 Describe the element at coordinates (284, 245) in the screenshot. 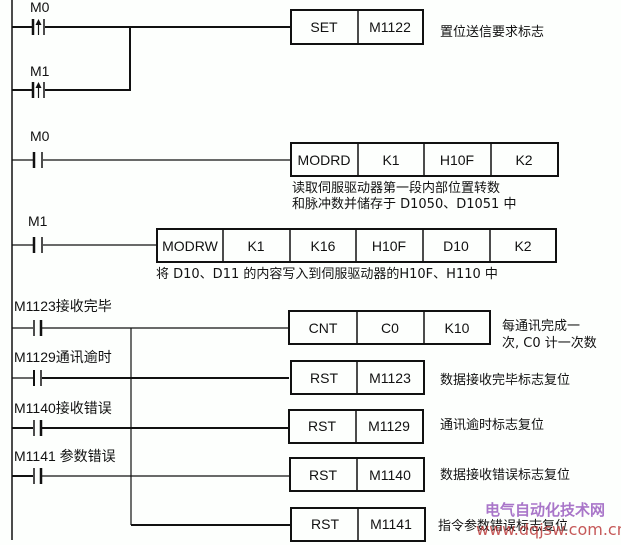

I see `rung-modrw` at that location.